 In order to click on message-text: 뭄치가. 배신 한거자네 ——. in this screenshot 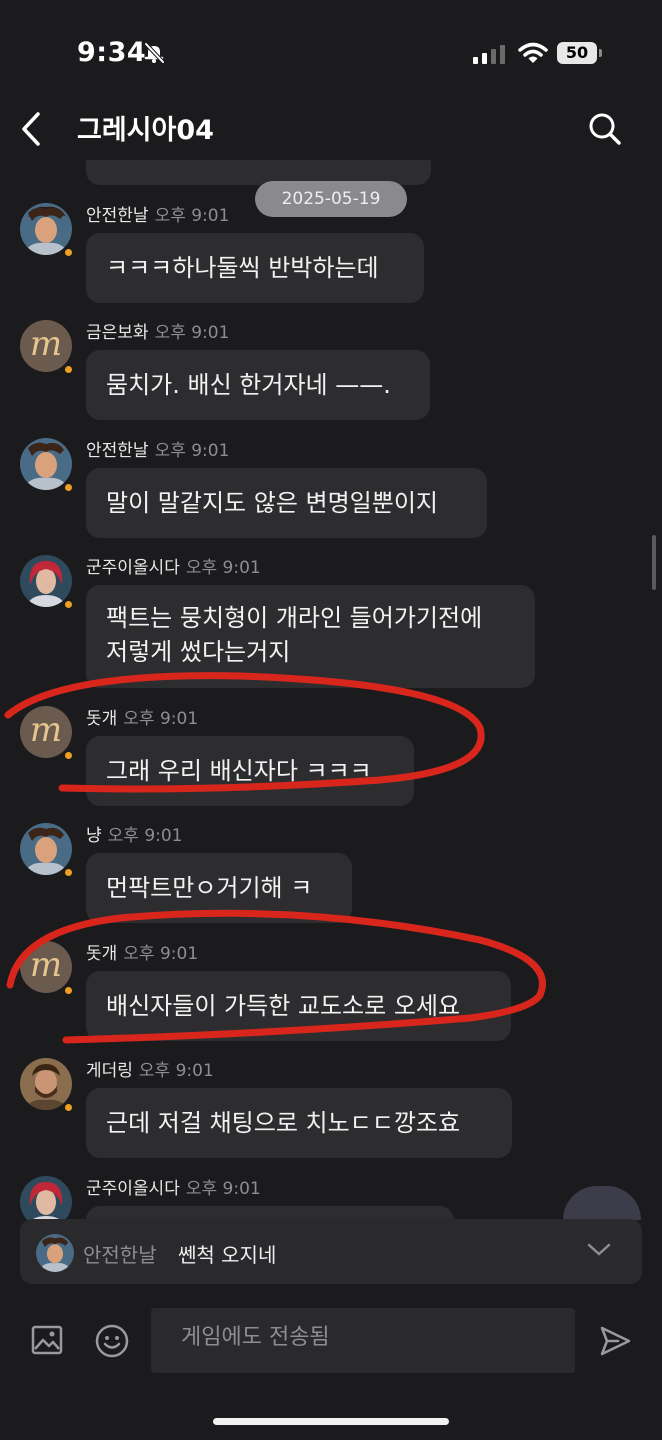, I will do `click(248, 385)`.